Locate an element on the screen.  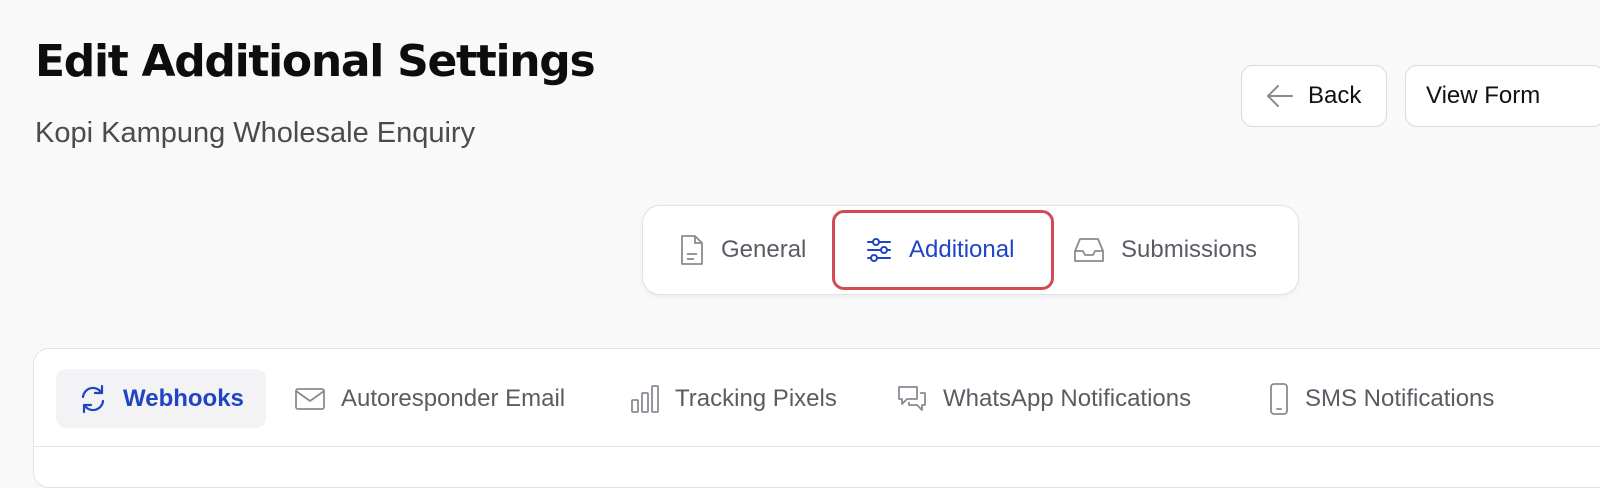
subtab-sms-notifications: SMS Notifications is located at coordinates (1381, 398).